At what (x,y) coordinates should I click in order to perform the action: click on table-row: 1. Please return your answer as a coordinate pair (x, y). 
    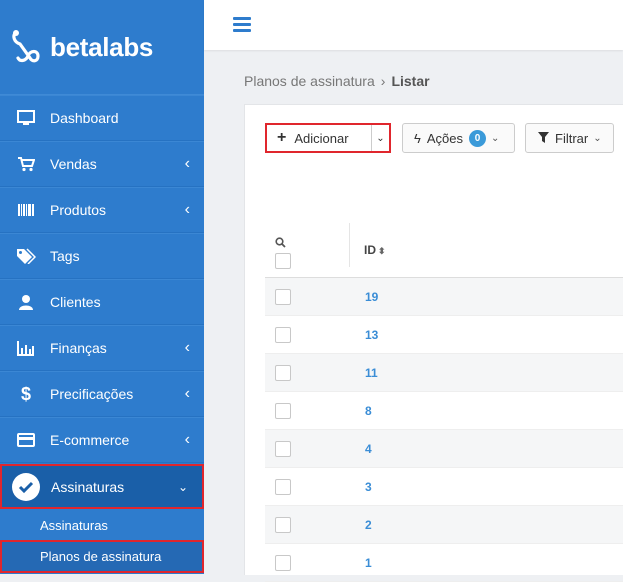
    Looking at the image, I should click on (444, 563).